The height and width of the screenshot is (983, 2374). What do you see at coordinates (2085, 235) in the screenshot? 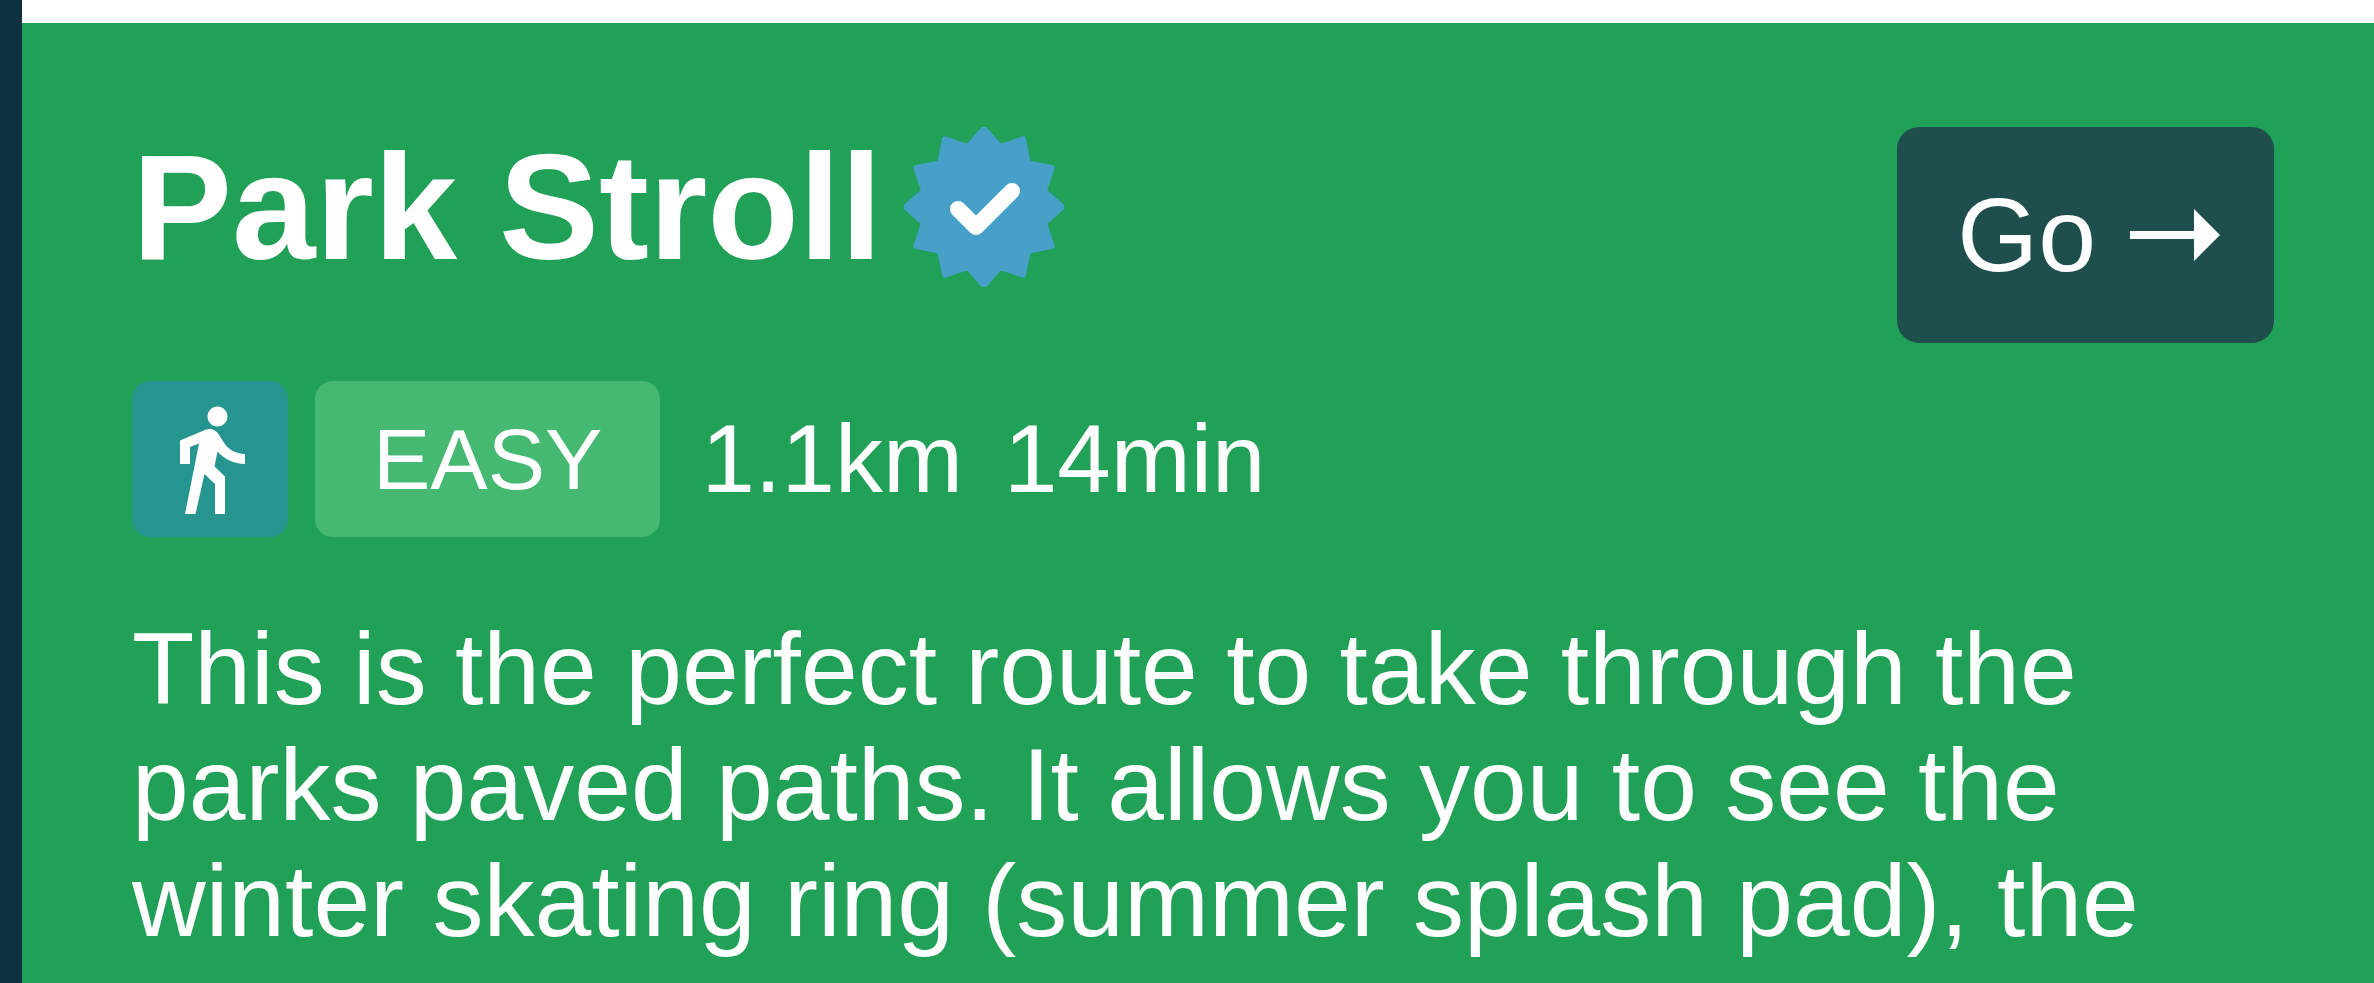
I see `go-button: Go` at bounding box center [2085, 235].